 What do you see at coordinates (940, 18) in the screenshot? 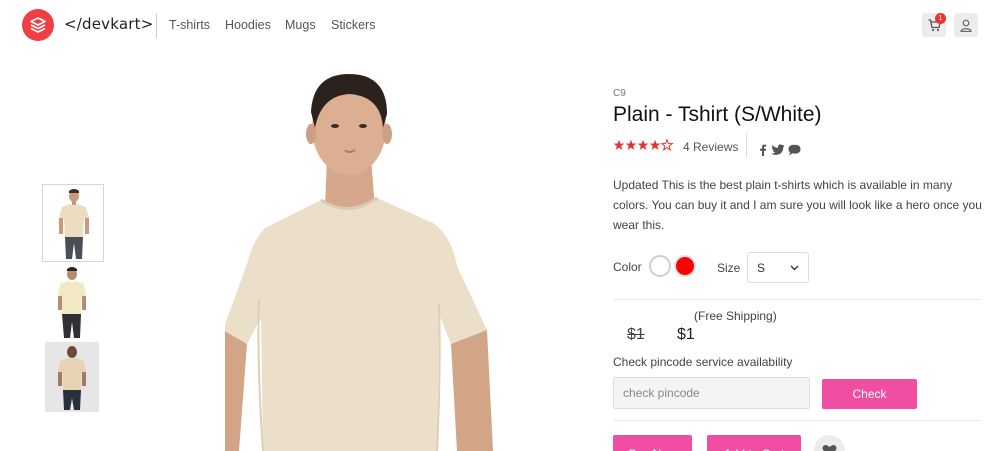
I see `cart-count-badge: 1` at bounding box center [940, 18].